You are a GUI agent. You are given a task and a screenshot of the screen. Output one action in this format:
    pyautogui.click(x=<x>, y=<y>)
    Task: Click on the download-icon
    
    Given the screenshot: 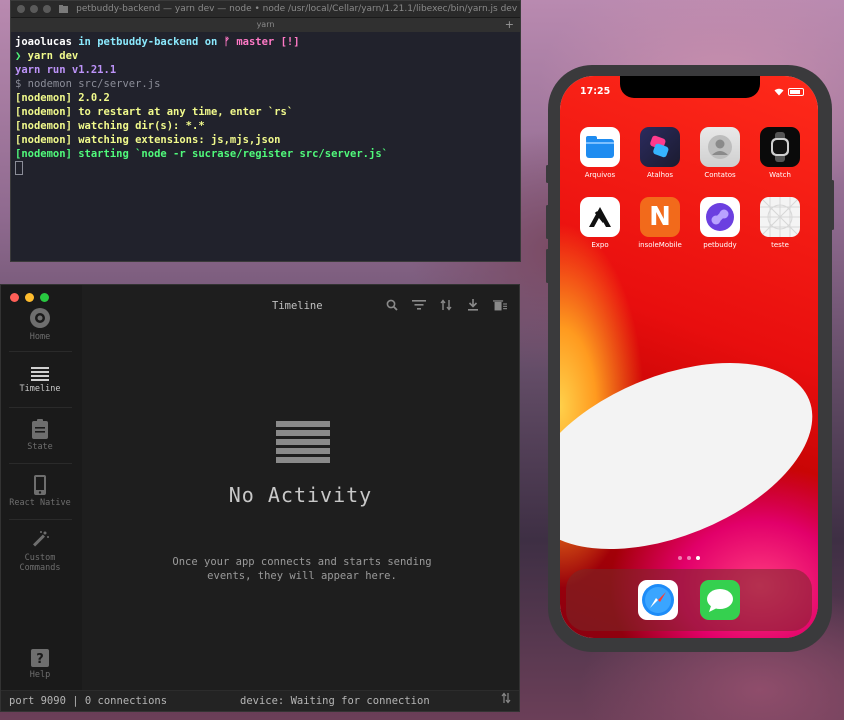 What is the action you would take?
    pyautogui.click(x=473, y=305)
    